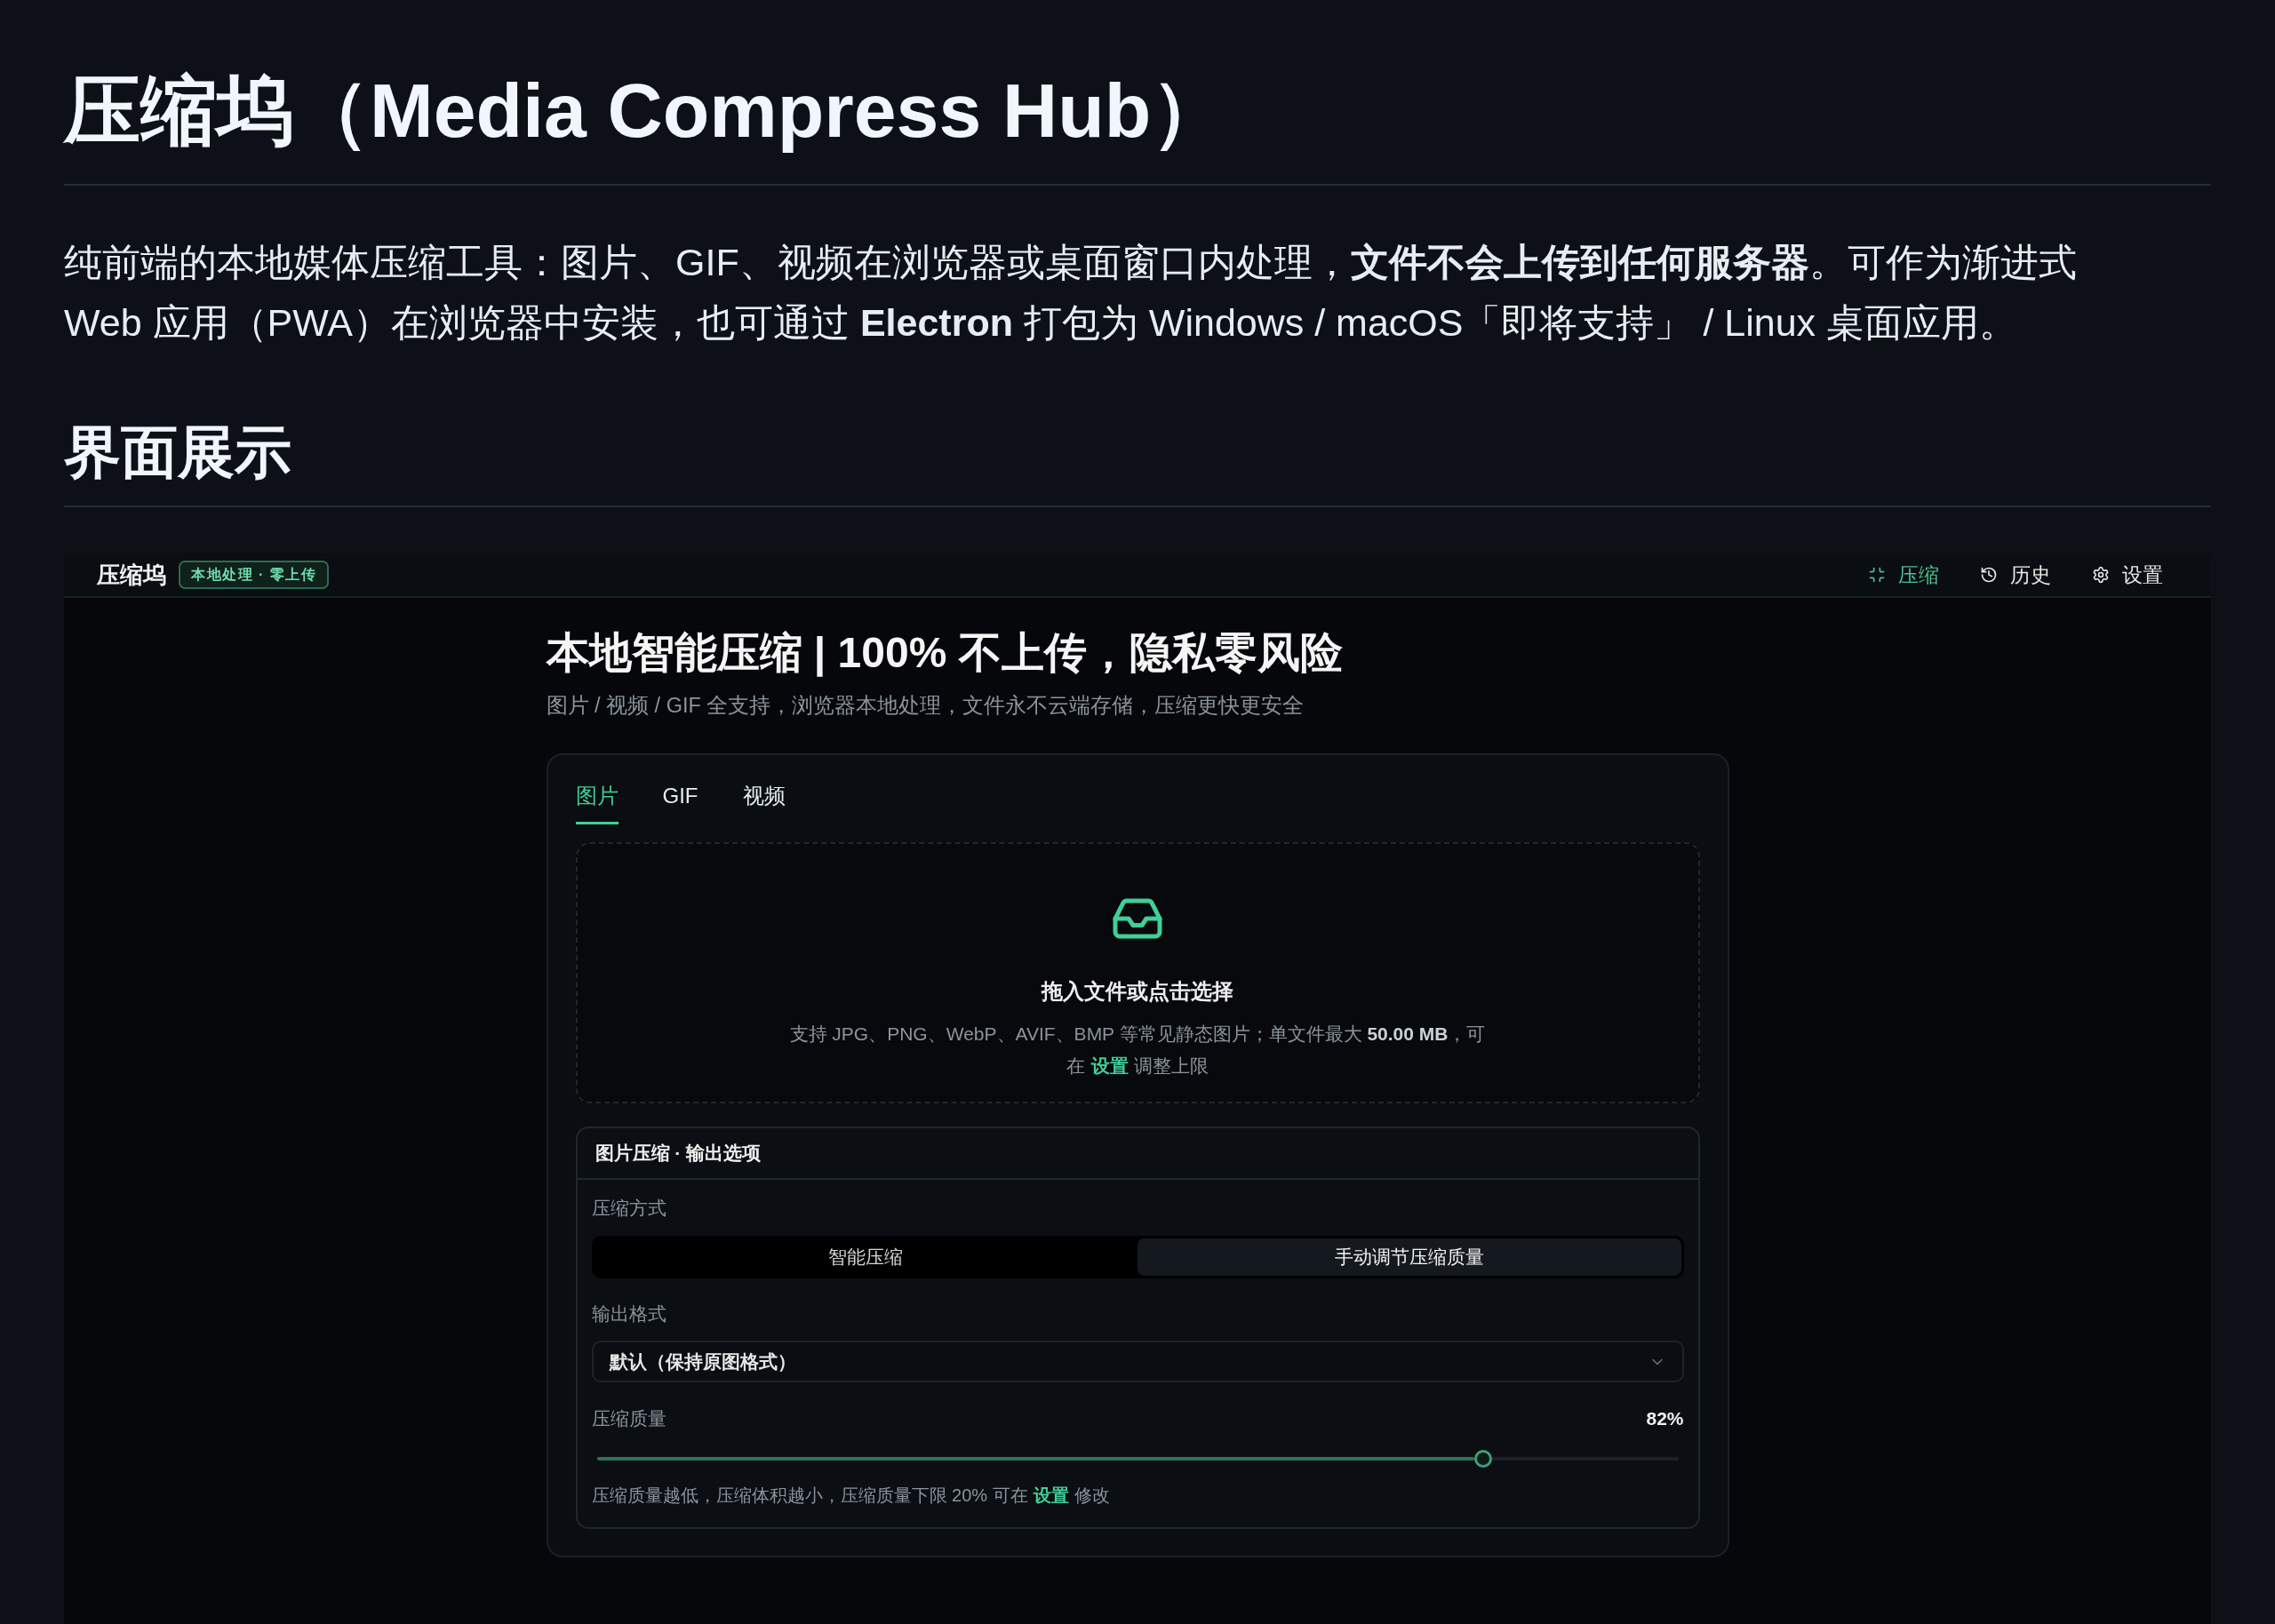 The height and width of the screenshot is (1624, 2275). I want to click on field-label: 压缩质量, so click(629, 1418).